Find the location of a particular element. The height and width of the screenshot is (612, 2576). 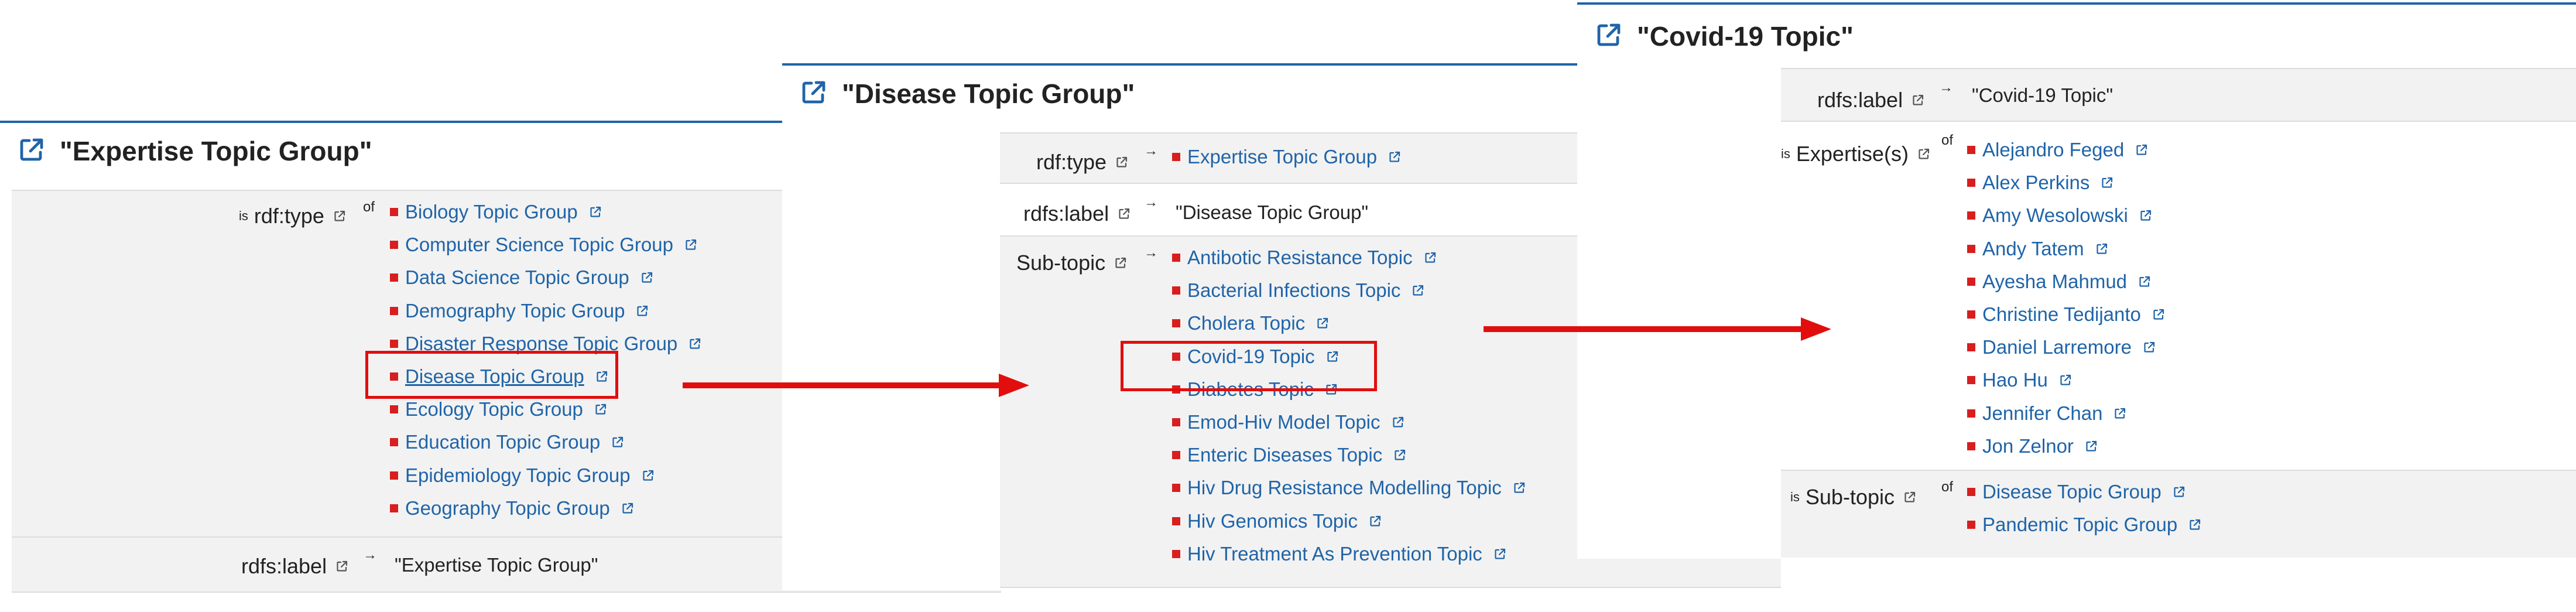

link: Daniel Larremore is located at coordinates (2057, 347).